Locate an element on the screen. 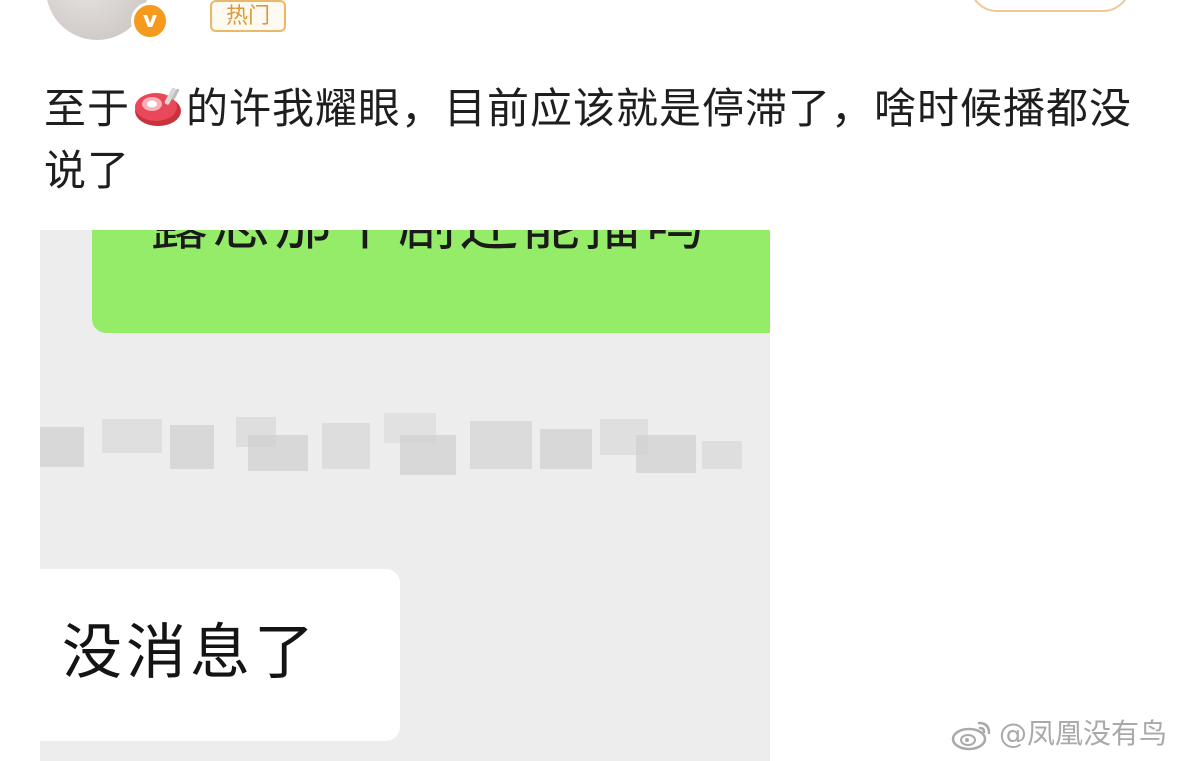 Image resolution: width=1179 pixels, height=761 pixels. steak-emoji-icon is located at coordinates (158, 106).